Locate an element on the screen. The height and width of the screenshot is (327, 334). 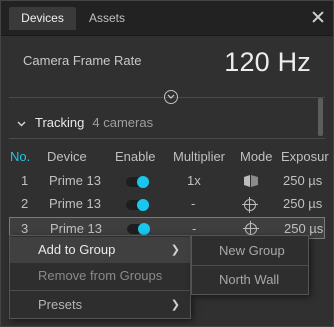
add-to-group-submenu: New Group North Wall is located at coordinates (250, 265).